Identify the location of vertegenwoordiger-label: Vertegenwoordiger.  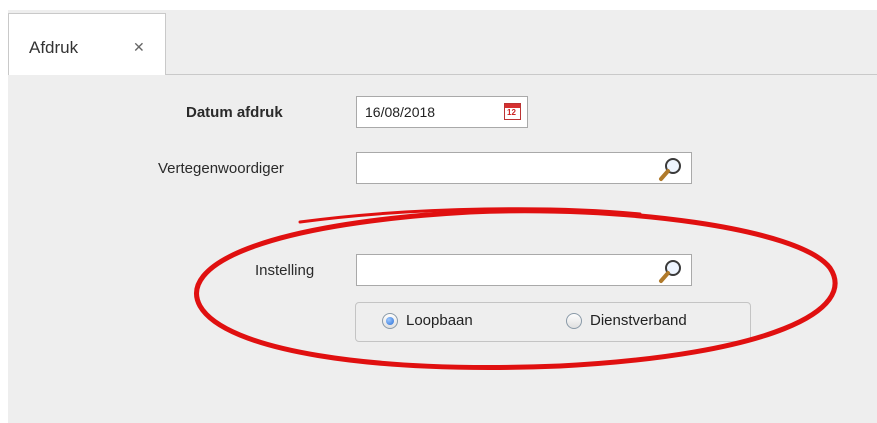
(221, 168).